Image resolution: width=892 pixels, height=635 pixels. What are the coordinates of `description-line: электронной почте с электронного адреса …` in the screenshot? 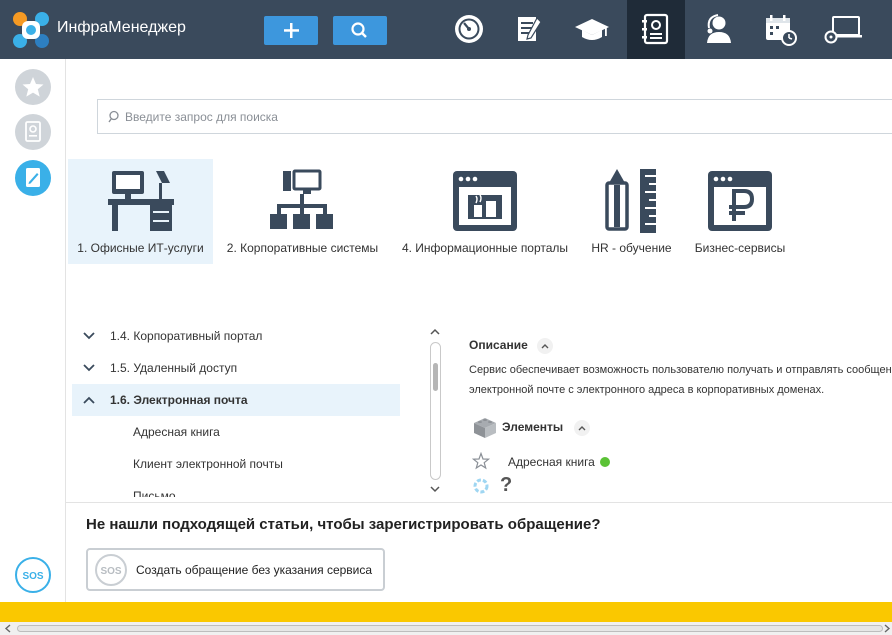 It's located at (647, 390).